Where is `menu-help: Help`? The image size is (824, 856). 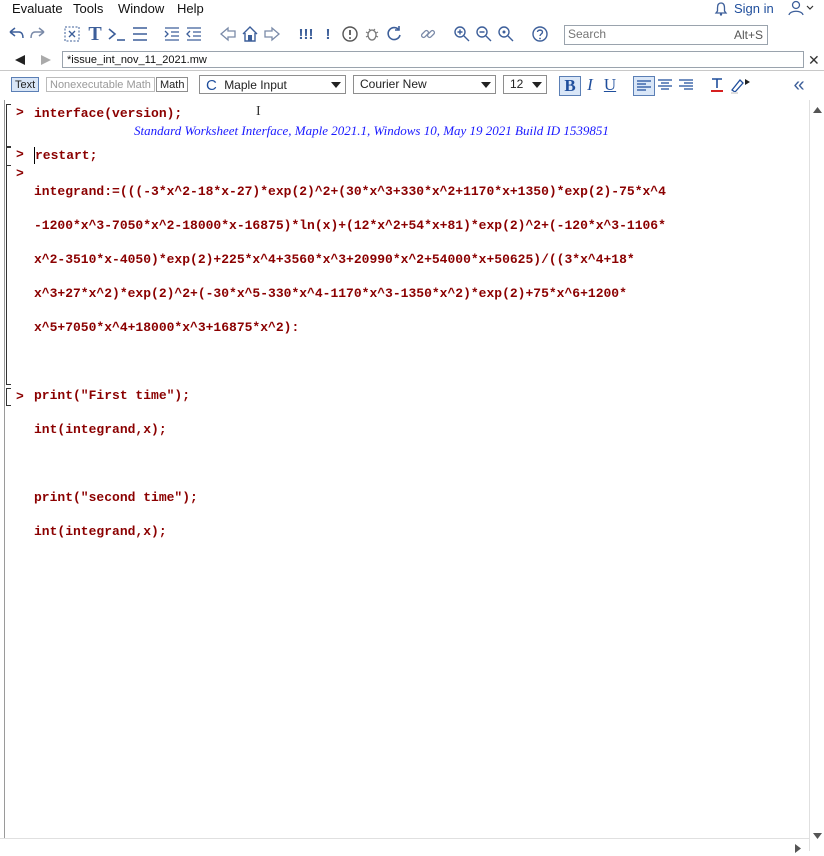 menu-help: Help is located at coordinates (190, 8).